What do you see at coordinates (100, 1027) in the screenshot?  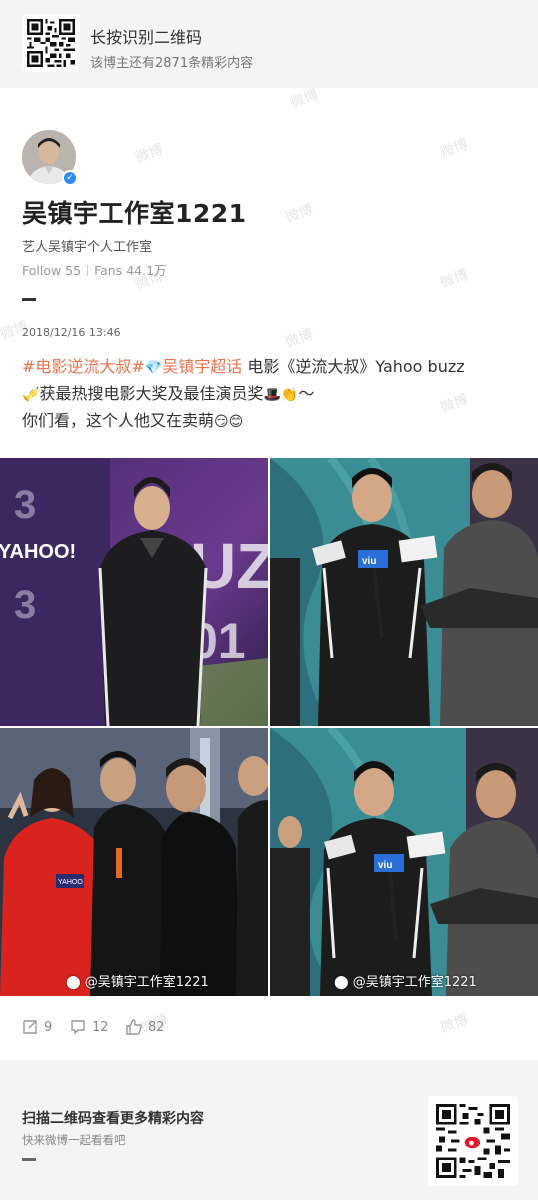 I see `comment-count: 12` at bounding box center [100, 1027].